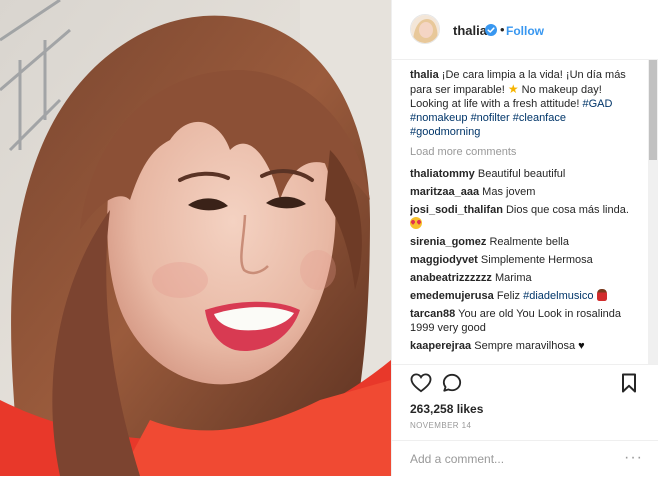  Describe the element at coordinates (440, 425) in the screenshot. I see `post-date: NOVEMBER 14` at that location.